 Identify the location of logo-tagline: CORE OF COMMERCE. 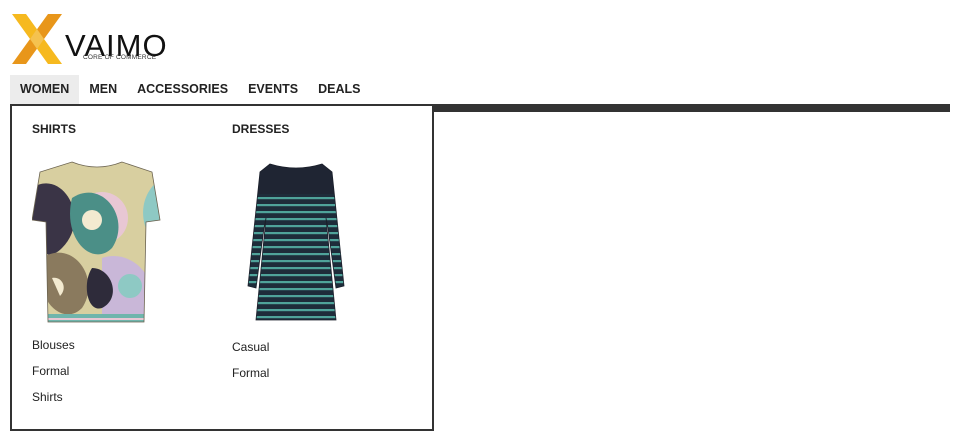
(120, 57).